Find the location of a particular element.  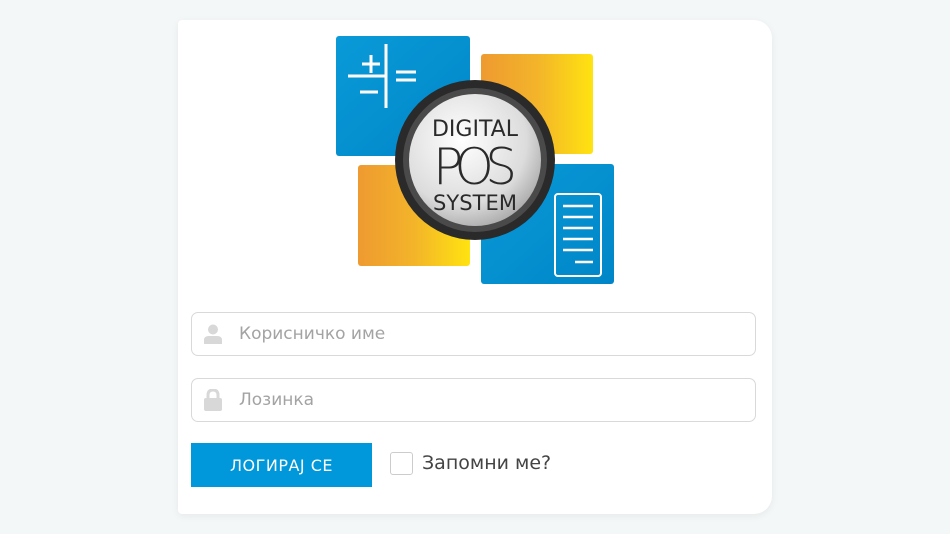

digital-pos-logo: DIGITAL POS SYSTEM is located at coordinates (475, 160).